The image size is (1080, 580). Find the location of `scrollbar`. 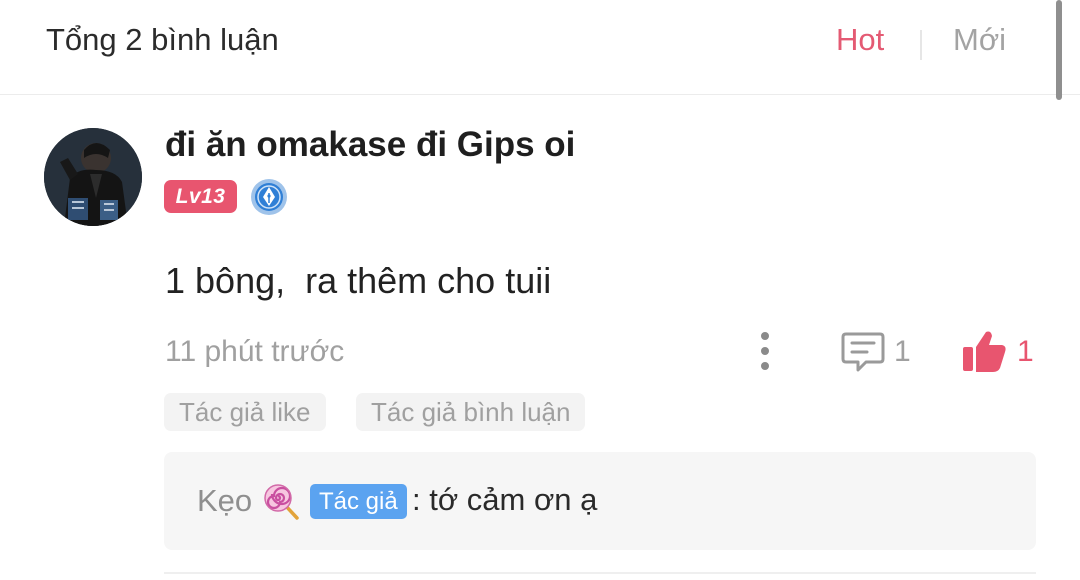

scrollbar is located at coordinates (1059, 50).